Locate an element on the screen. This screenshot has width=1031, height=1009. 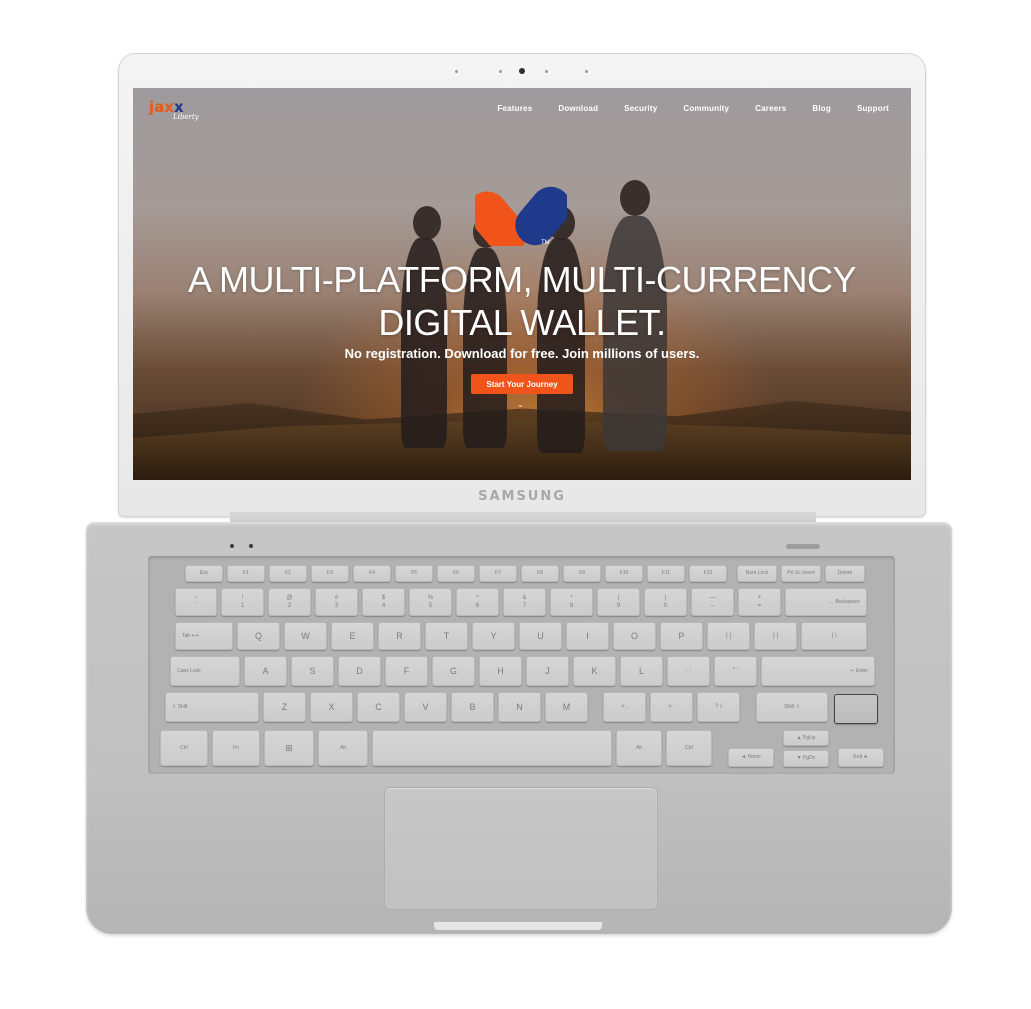
key-h: H is located at coordinates (500, 671).